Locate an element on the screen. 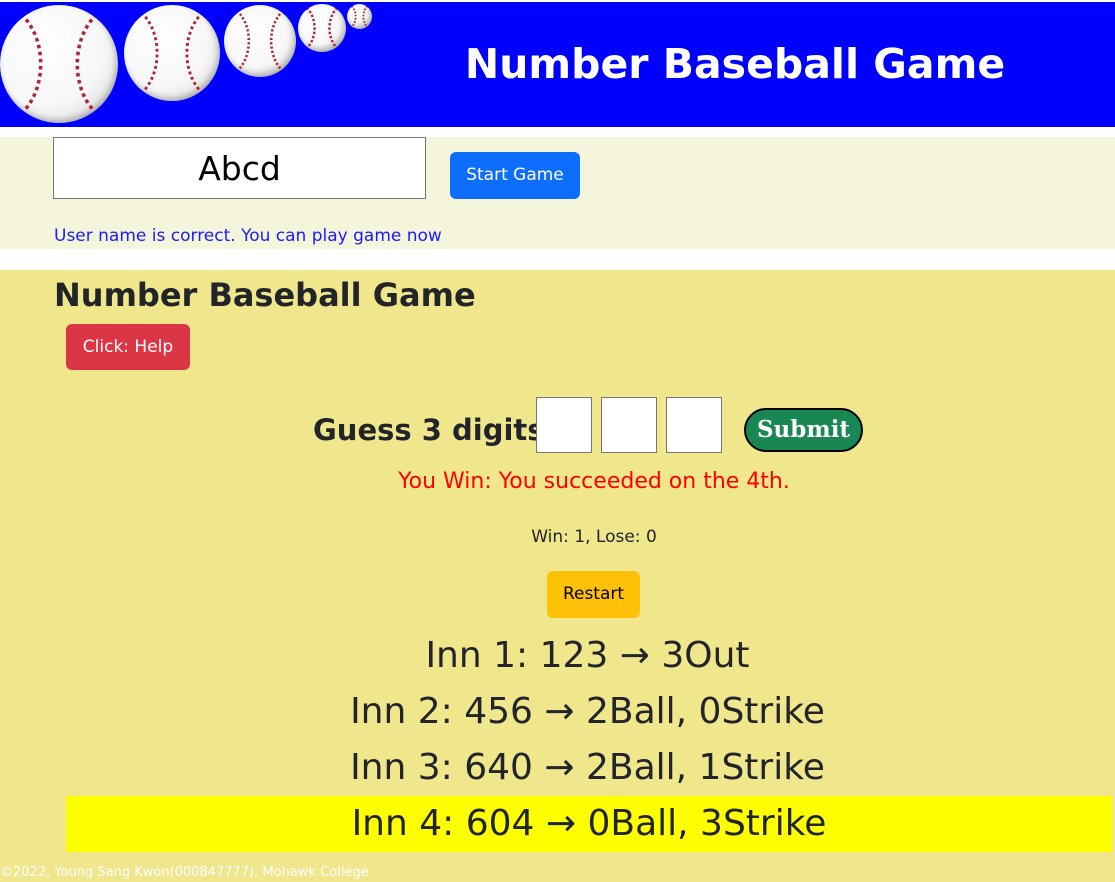 The width and height of the screenshot is (1115, 882). game-title: Number Baseball Game is located at coordinates (265, 295).